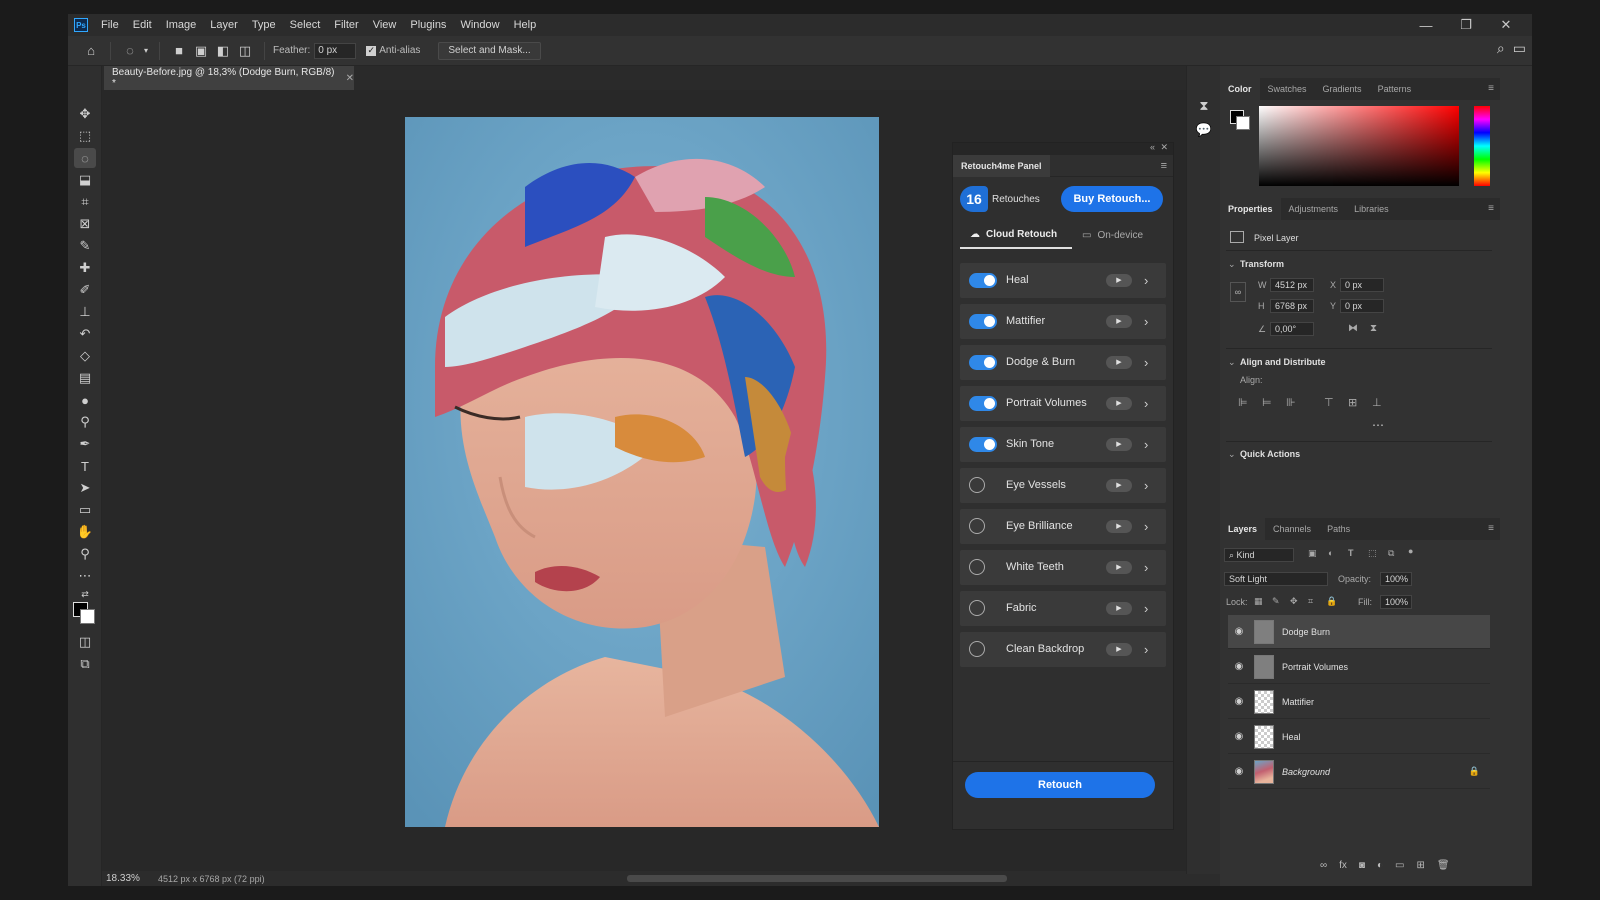 The width and height of the screenshot is (1600, 900). I want to click on brush-tool-icon: ✐, so click(85, 290).